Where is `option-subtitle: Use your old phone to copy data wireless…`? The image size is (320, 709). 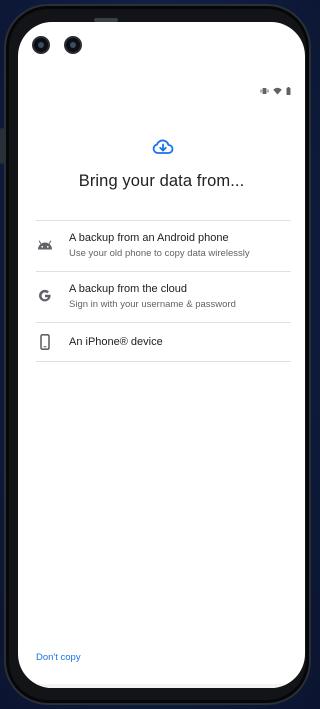
option-subtitle: Use your old phone to copy data wireless… is located at coordinates (159, 253).